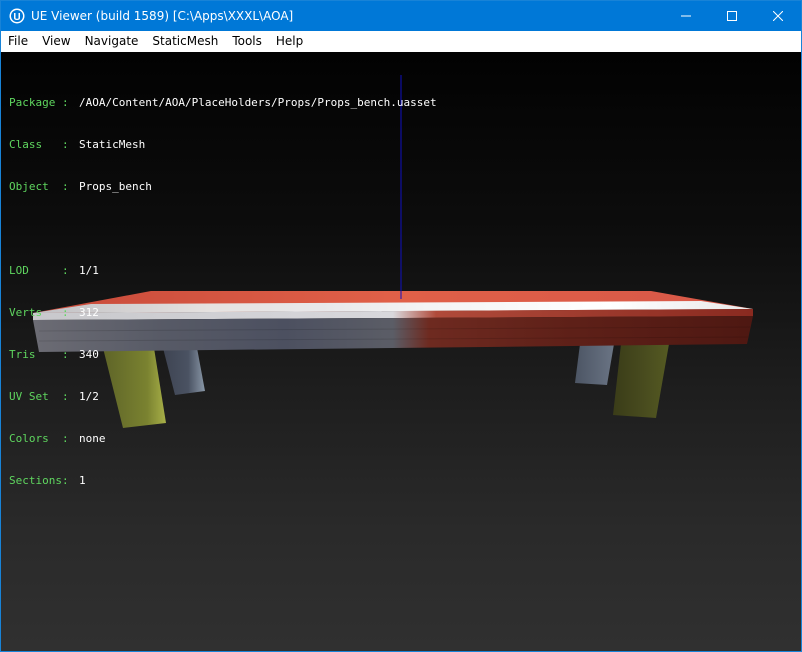 The image size is (802, 652). What do you see at coordinates (56, 41) in the screenshot?
I see `menu-view: View` at bounding box center [56, 41].